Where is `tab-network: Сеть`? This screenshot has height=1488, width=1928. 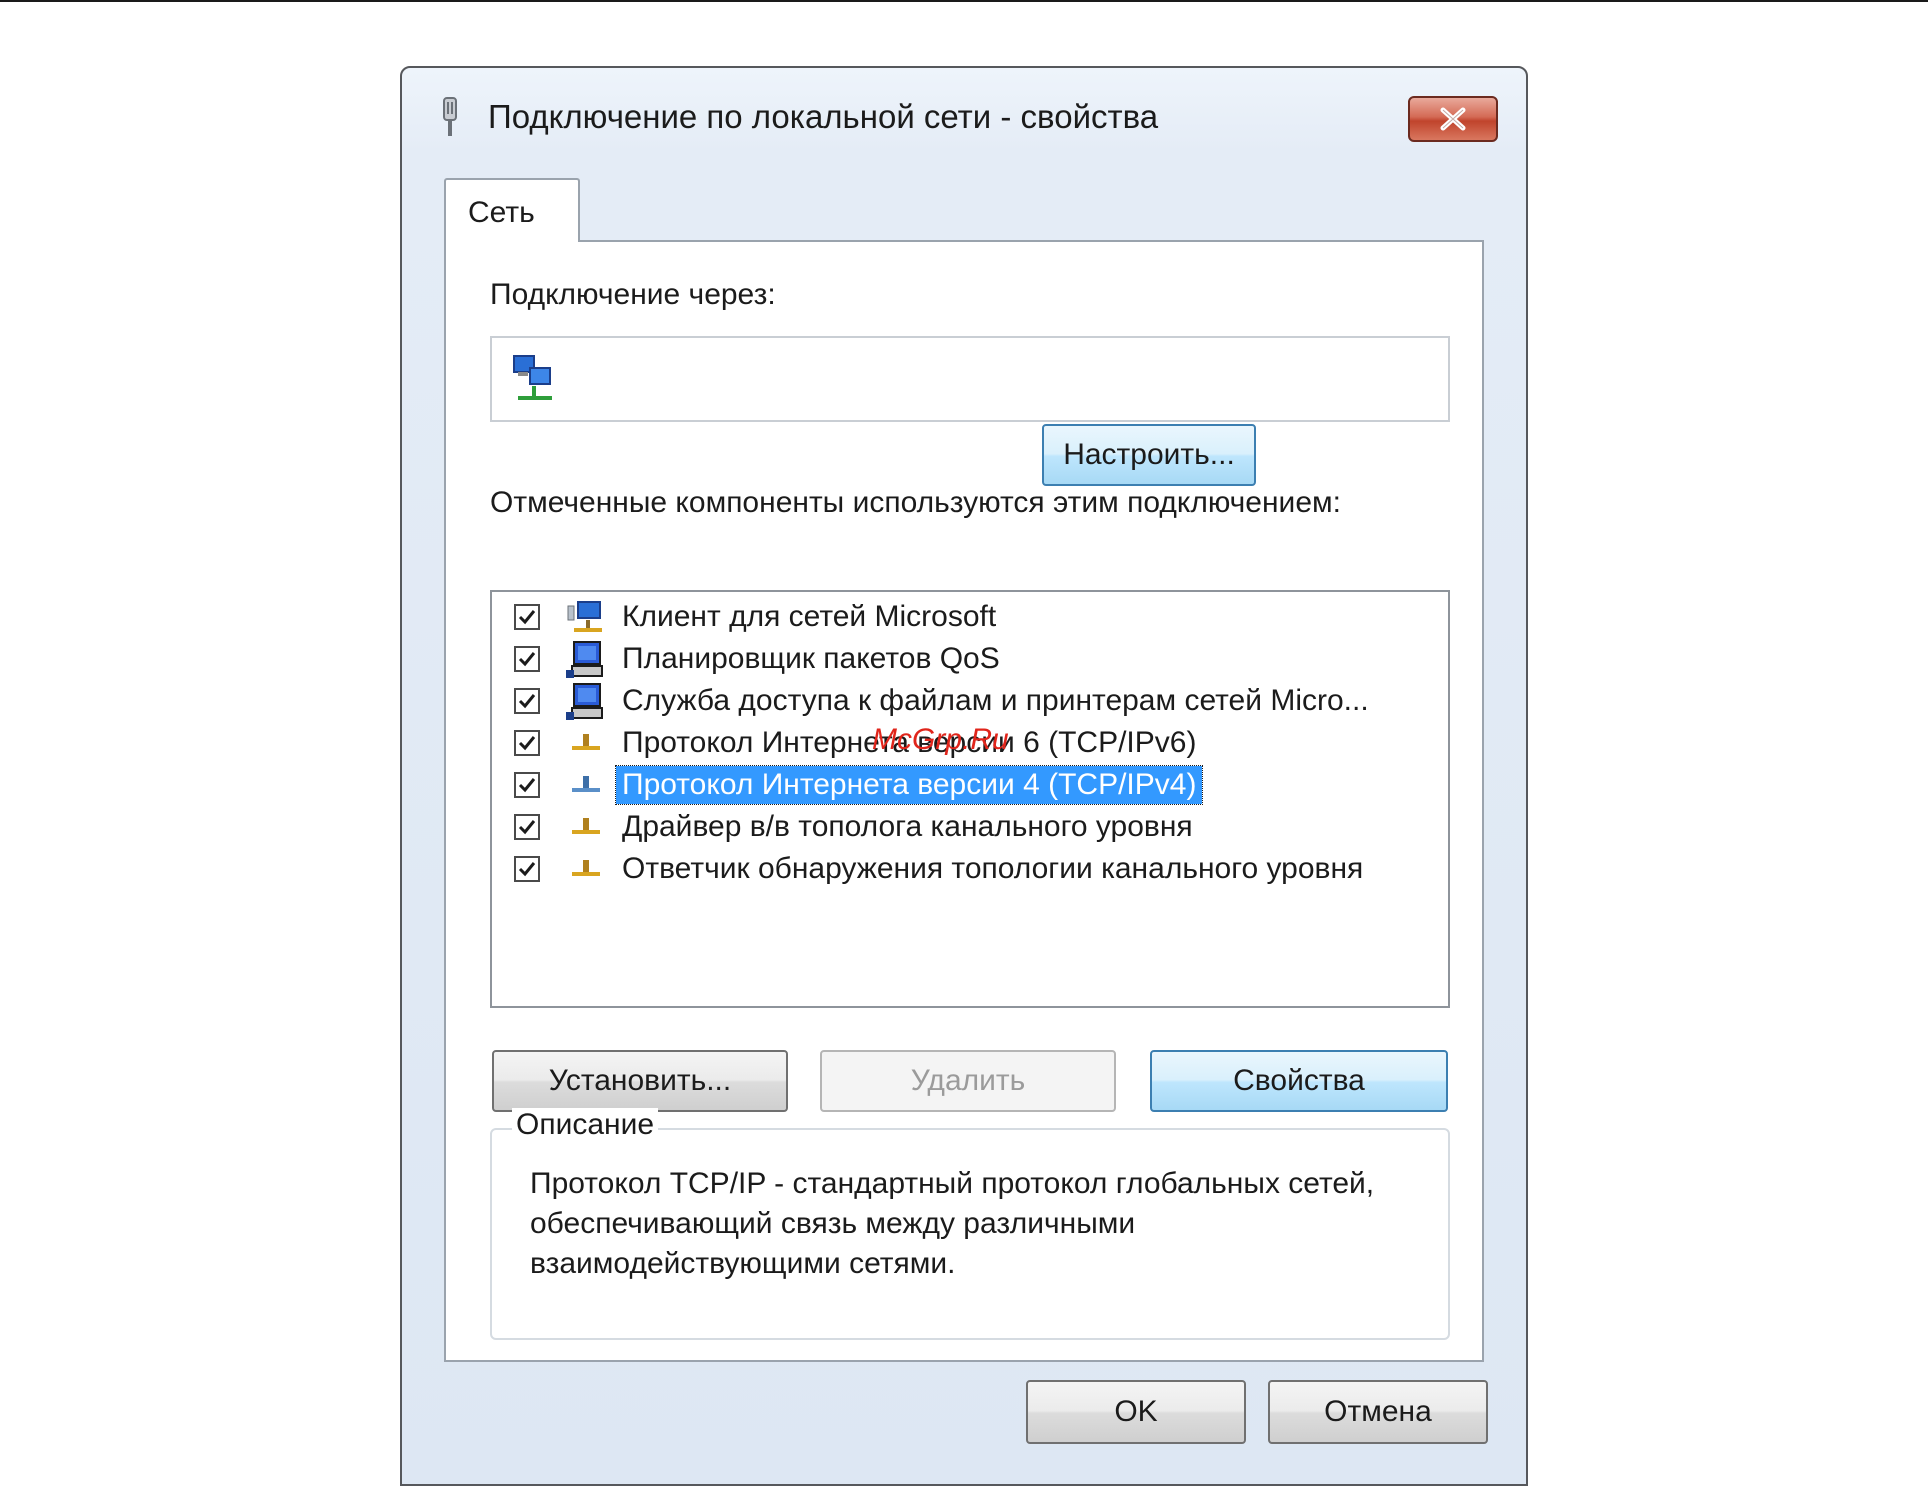 tab-network: Сеть is located at coordinates (512, 210).